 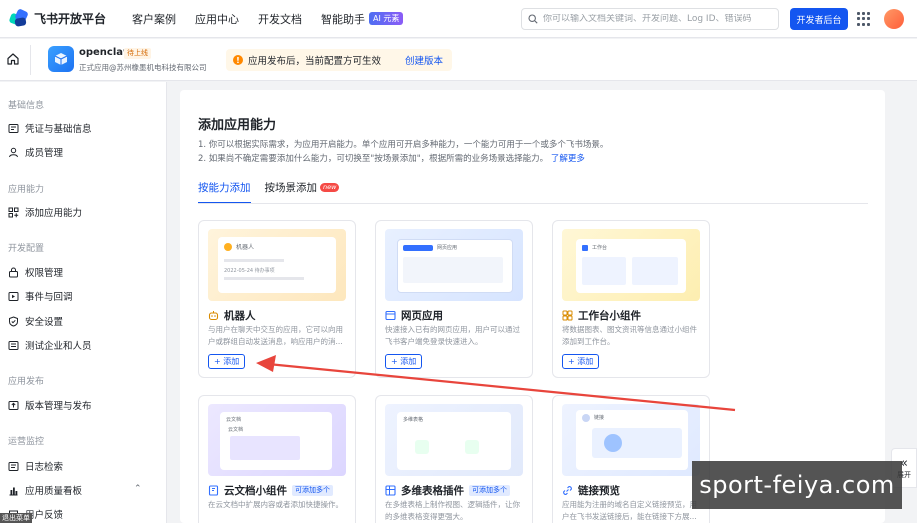 I want to click on nav-links: 客户案例 应用中心 开发文档 智能助手 AI 元素, so click(x=277, y=19).